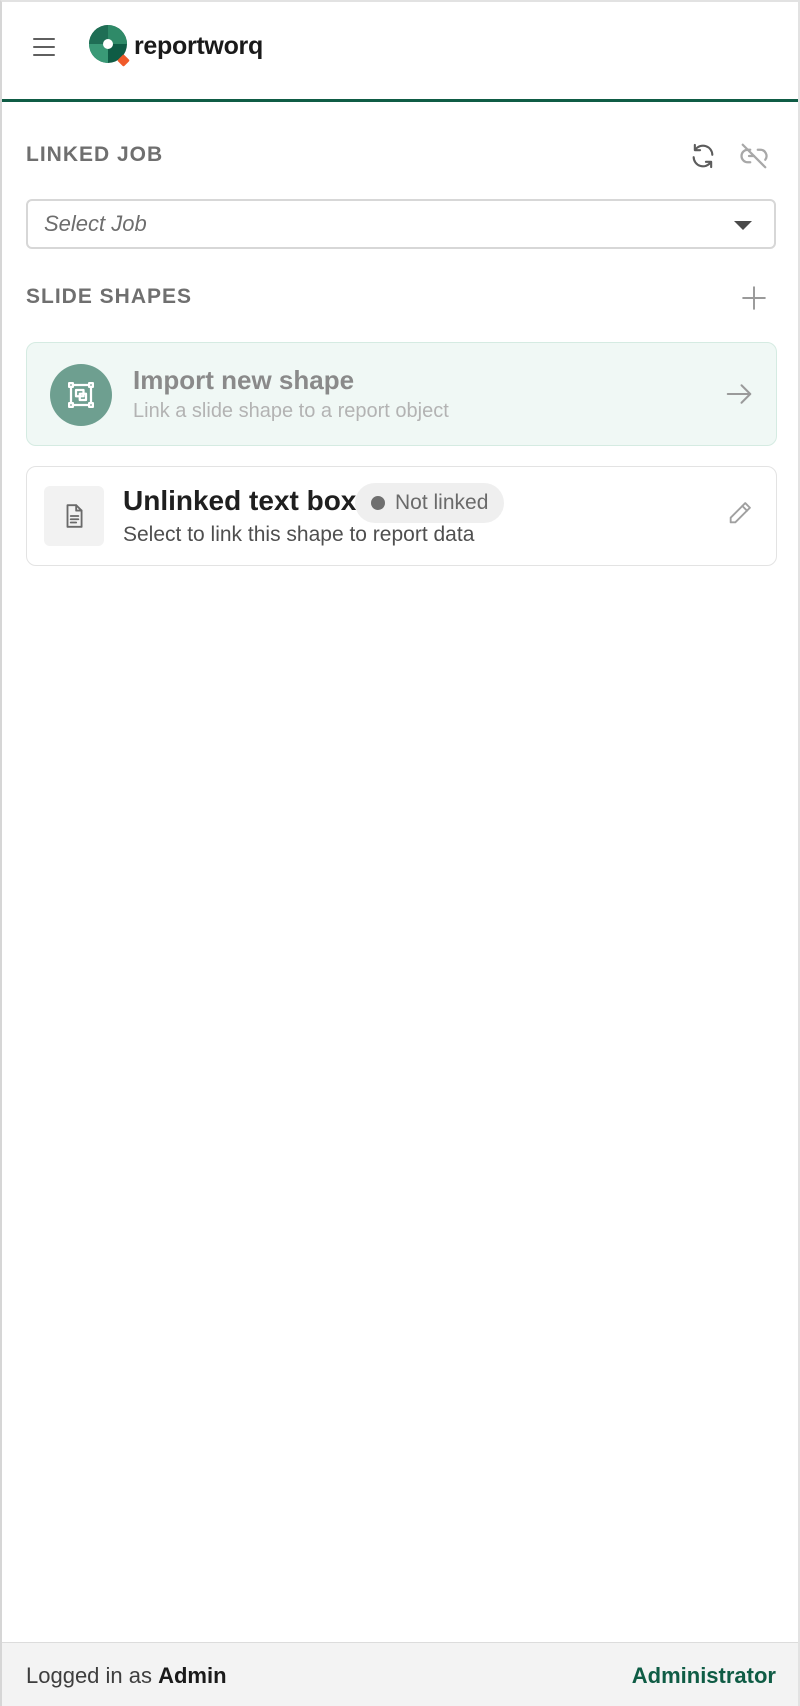 The height and width of the screenshot is (1706, 800). What do you see at coordinates (109, 46) in the screenshot?
I see `logo-icon` at bounding box center [109, 46].